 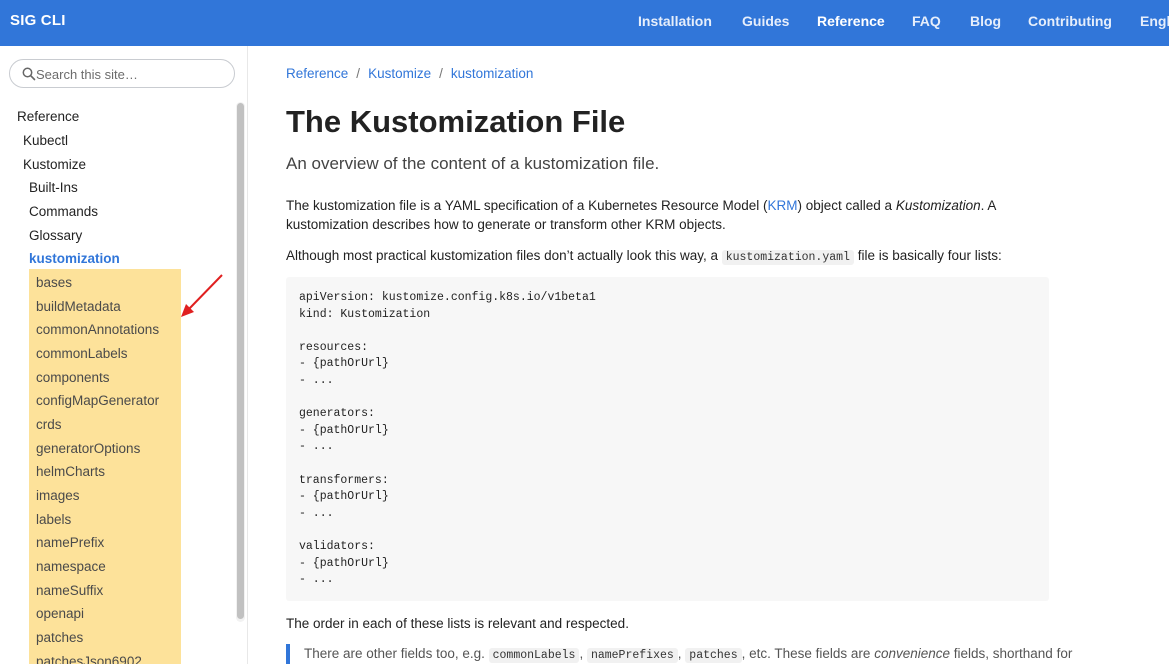 What do you see at coordinates (240, 361) in the screenshot?
I see `sidebar-scrollbar-thumb` at bounding box center [240, 361].